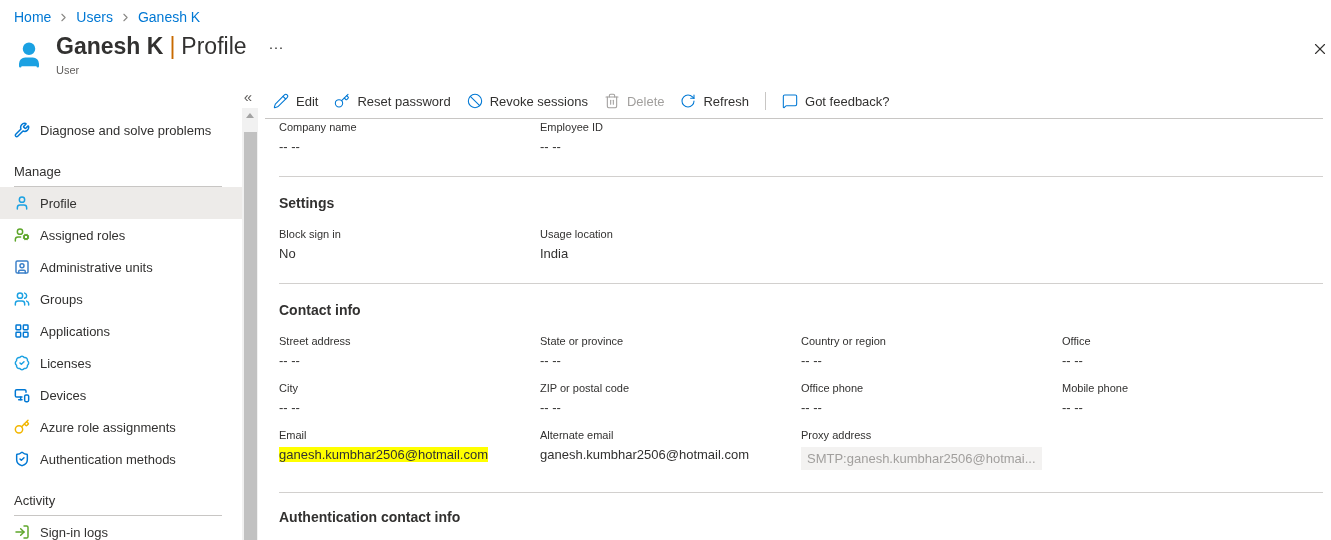 This screenshot has height=540, width=1331. What do you see at coordinates (370, 517) in the screenshot?
I see `section-title: Authentication contact info` at bounding box center [370, 517].